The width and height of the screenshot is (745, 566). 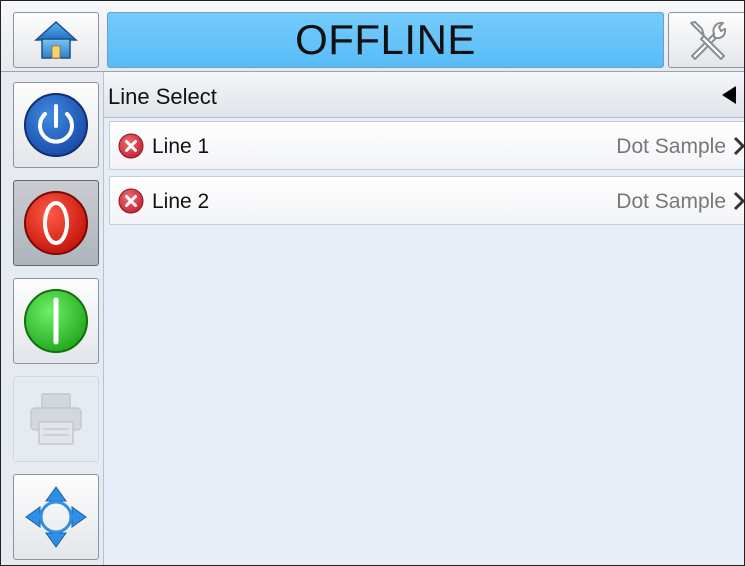 What do you see at coordinates (426, 200) in the screenshot?
I see `line-row-2: Line 2 Dot Sample` at bounding box center [426, 200].